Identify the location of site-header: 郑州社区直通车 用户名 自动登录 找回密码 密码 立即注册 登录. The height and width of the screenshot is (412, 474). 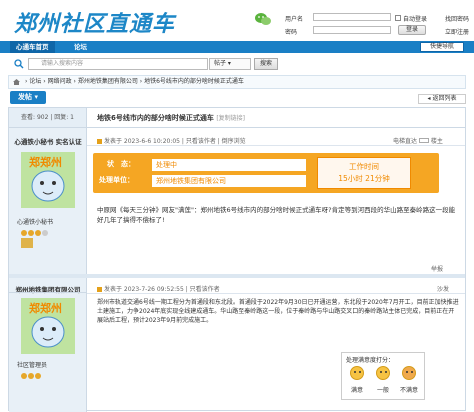
(237, 20).